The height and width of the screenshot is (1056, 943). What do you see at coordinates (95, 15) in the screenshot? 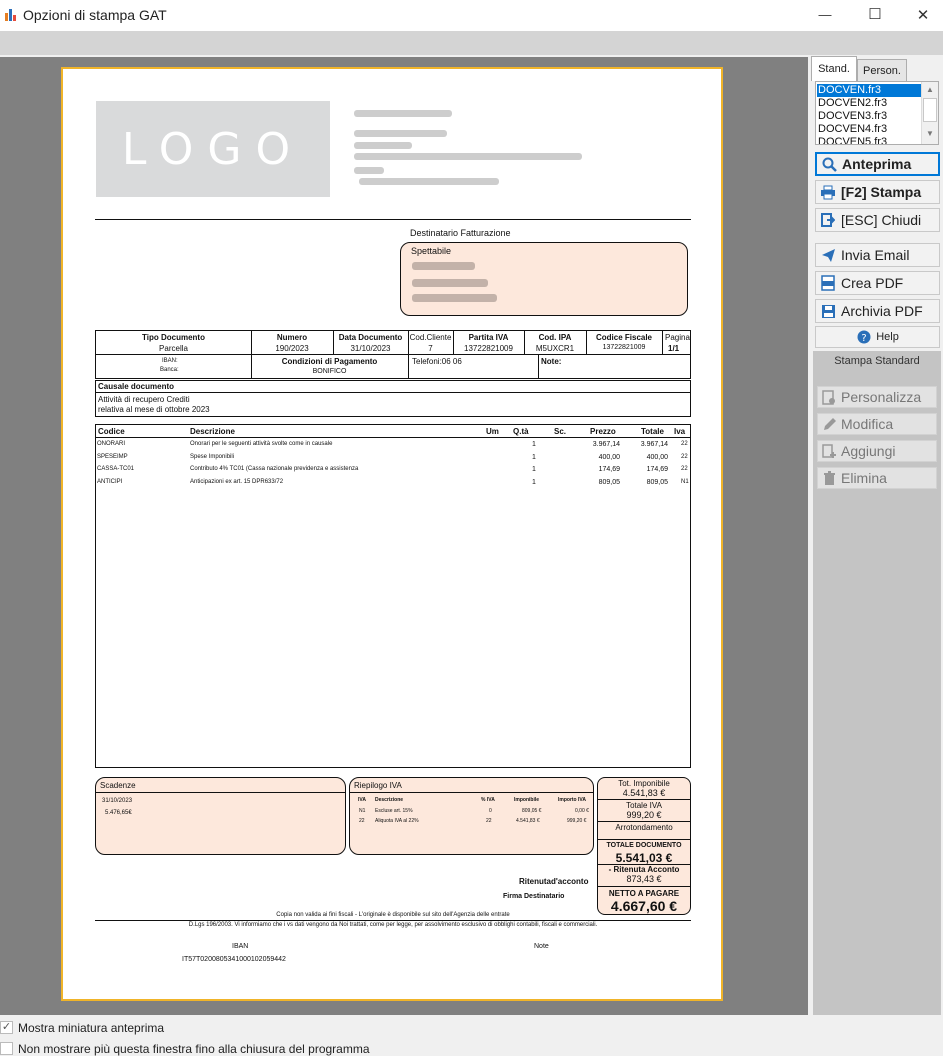
I see `window-title: Opzioni di stampa GAT` at bounding box center [95, 15].